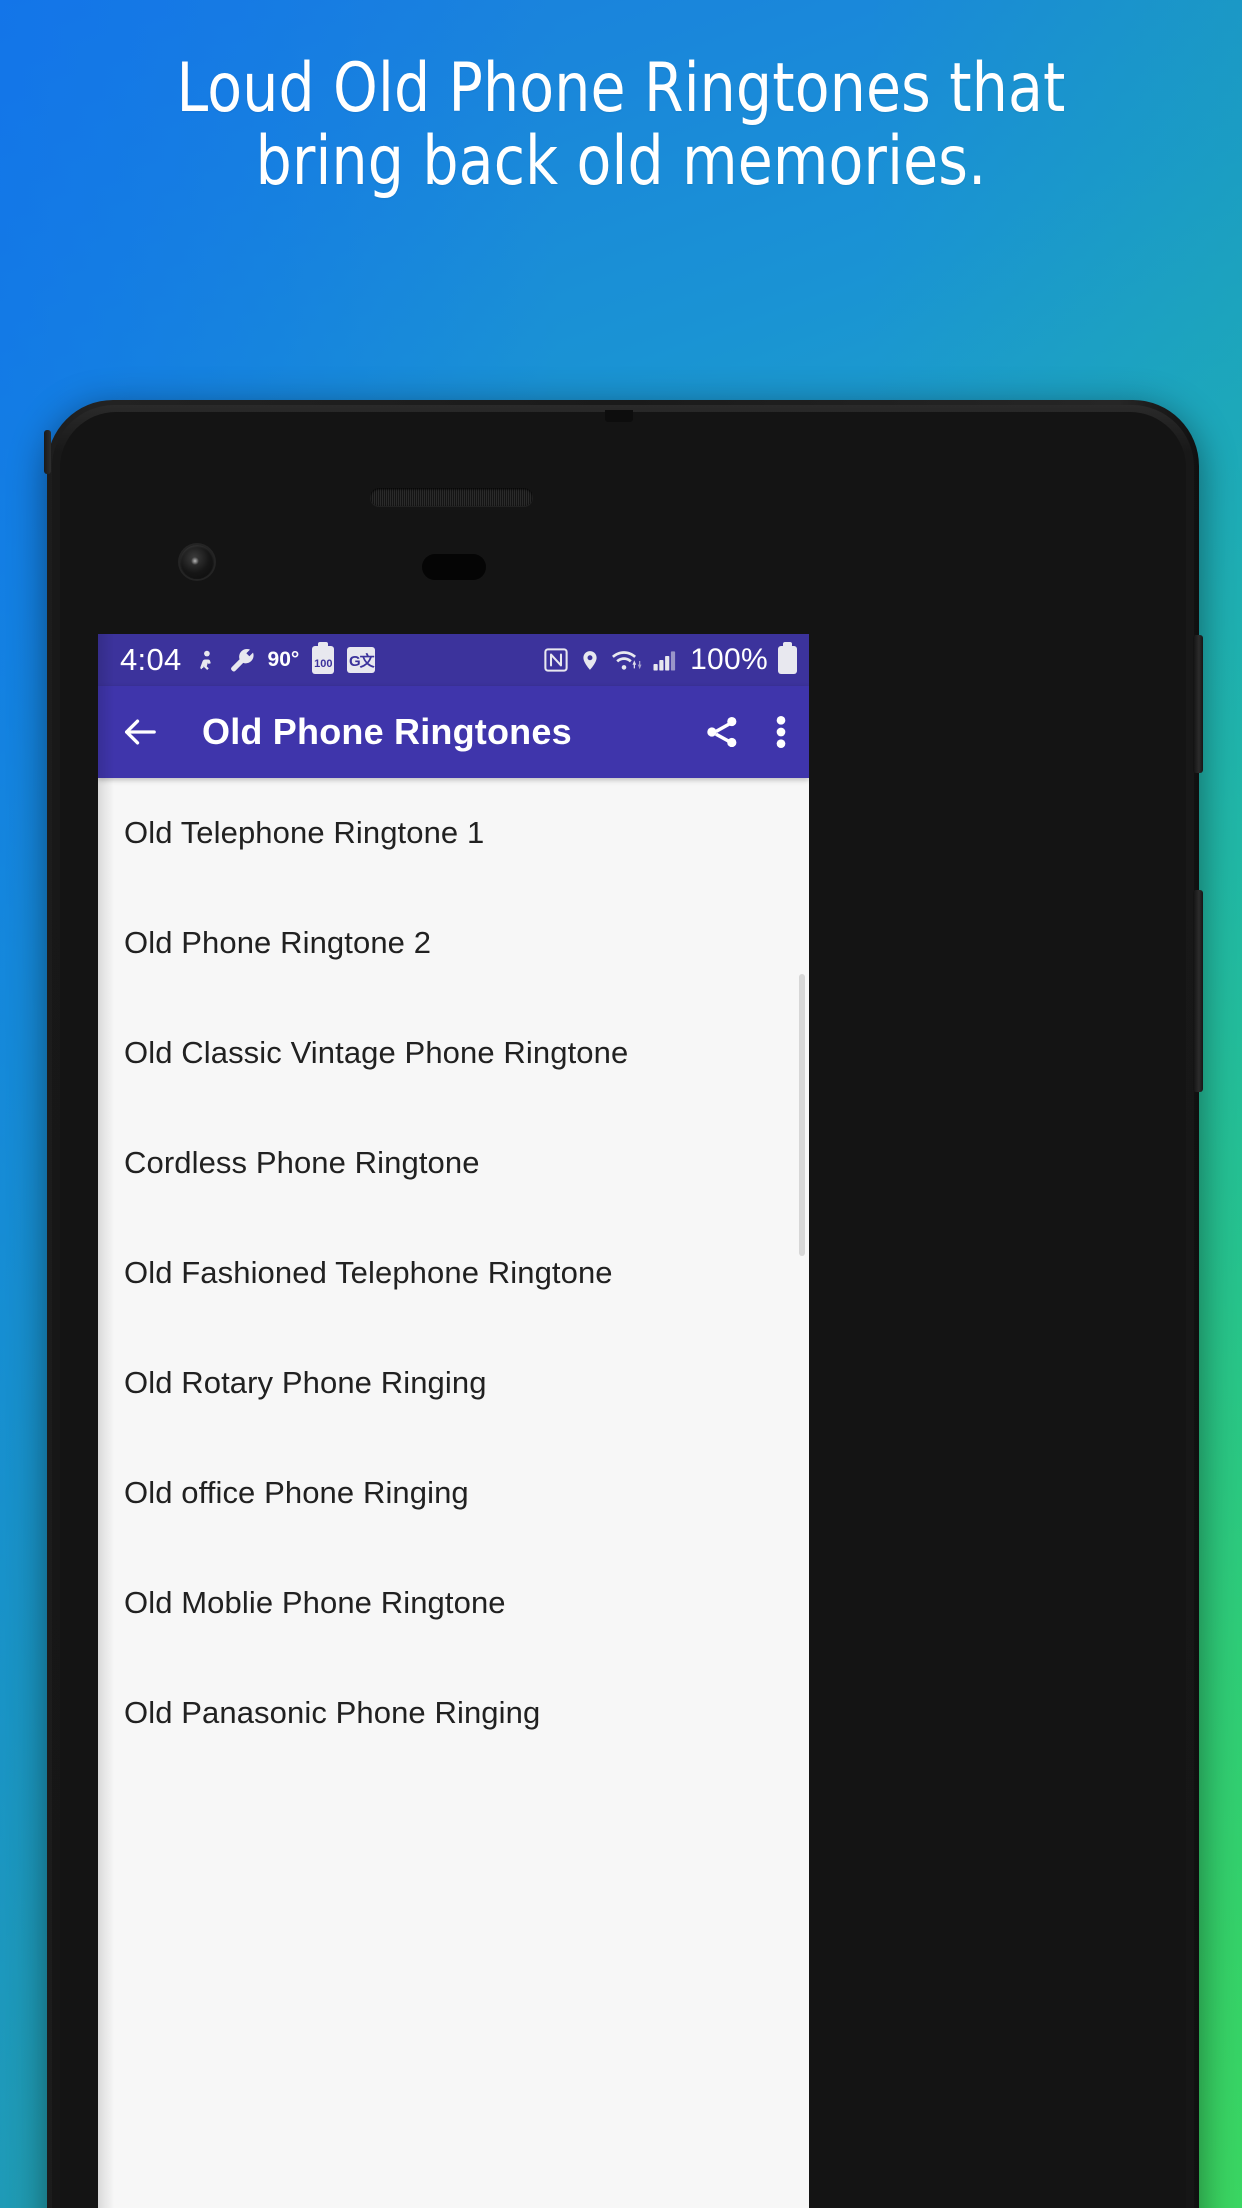  Describe the element at coordinates (197, 562) in the screenshot. I see `front-camera-icon` at that location.